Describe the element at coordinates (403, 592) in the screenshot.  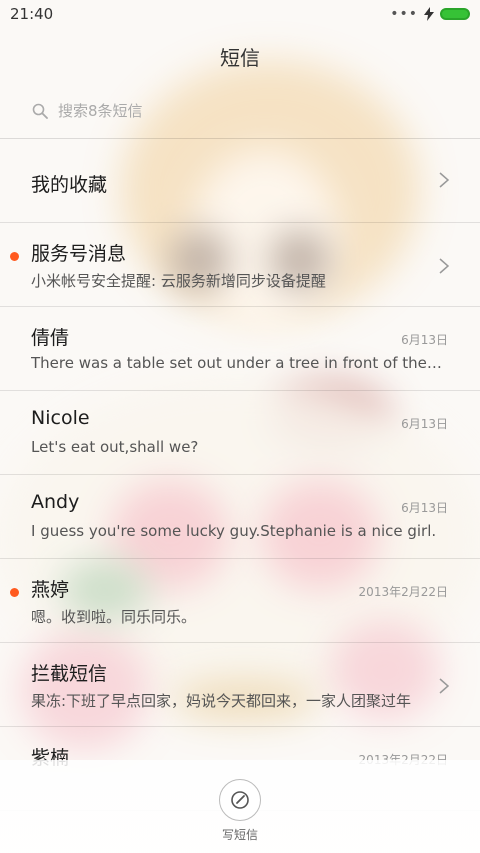
I see `conversation-date: 2013年2月22日` at that location.